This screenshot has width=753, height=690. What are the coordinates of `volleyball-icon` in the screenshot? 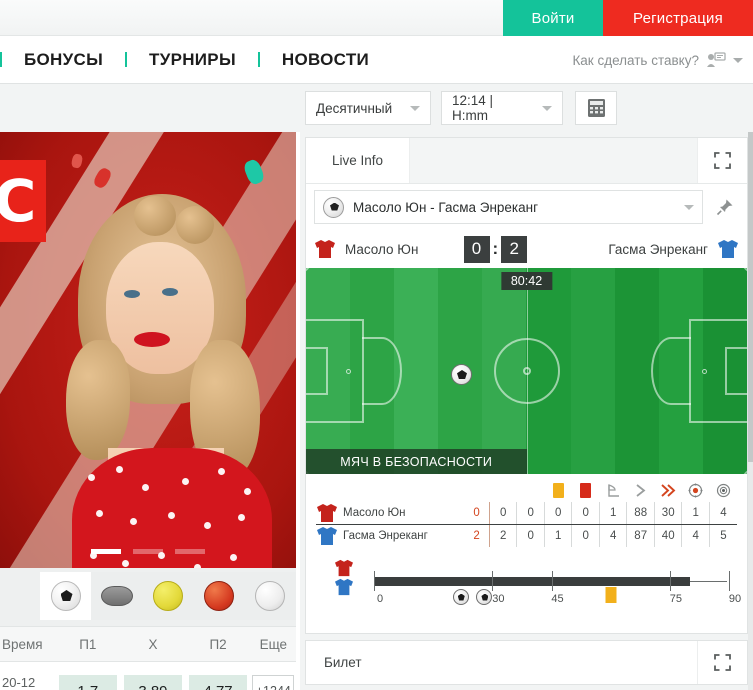 It's located at (269, 596).